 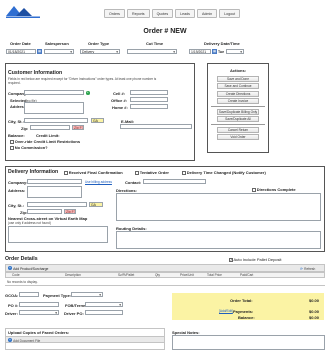 What do you see at coordinates (174, 181) in the screenshot?
I see `contact-input` at bounding box center [174, 181].